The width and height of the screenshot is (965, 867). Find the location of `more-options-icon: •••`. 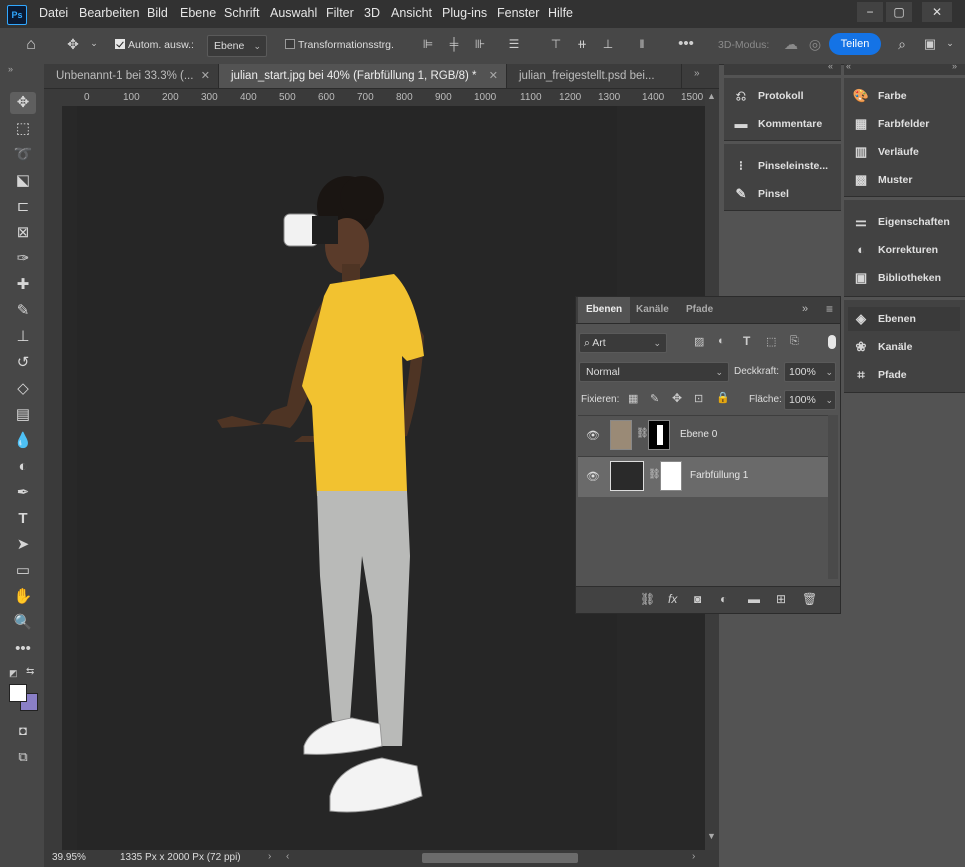

more-options-icon: ••• is located at coordinates (686, 43).